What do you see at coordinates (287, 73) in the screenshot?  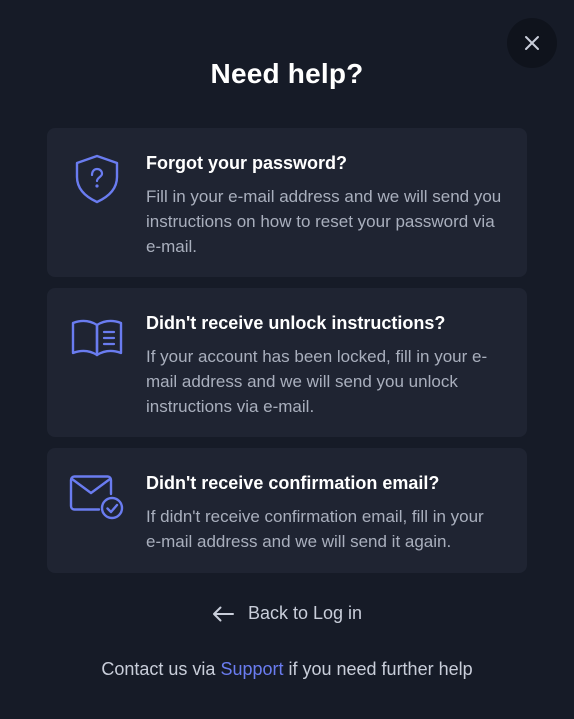 I see `dialog-title: Need help?` at bounding box center [287, 73].